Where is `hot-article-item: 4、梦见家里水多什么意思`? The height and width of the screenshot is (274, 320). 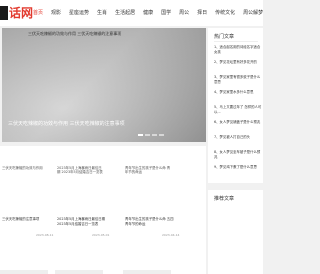 hot-article-item: 4、梦见家里水多什么意思 is located at coordinates (238, 97).